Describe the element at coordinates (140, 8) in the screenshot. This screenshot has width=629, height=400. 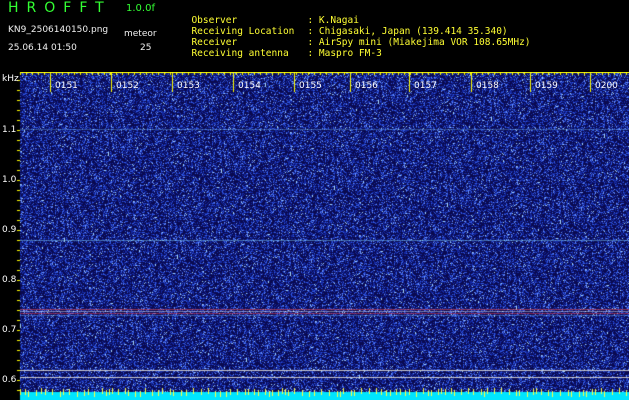
I see `version-label: 1.0.0f` at that location.